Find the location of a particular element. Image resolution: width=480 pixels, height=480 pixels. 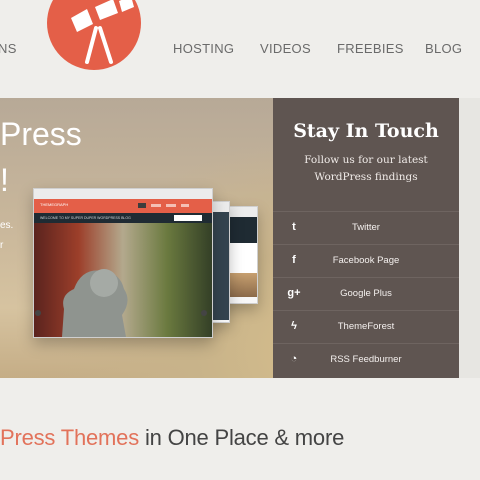

tagline-accent: Press Themes is located at coordinates (70, 437).